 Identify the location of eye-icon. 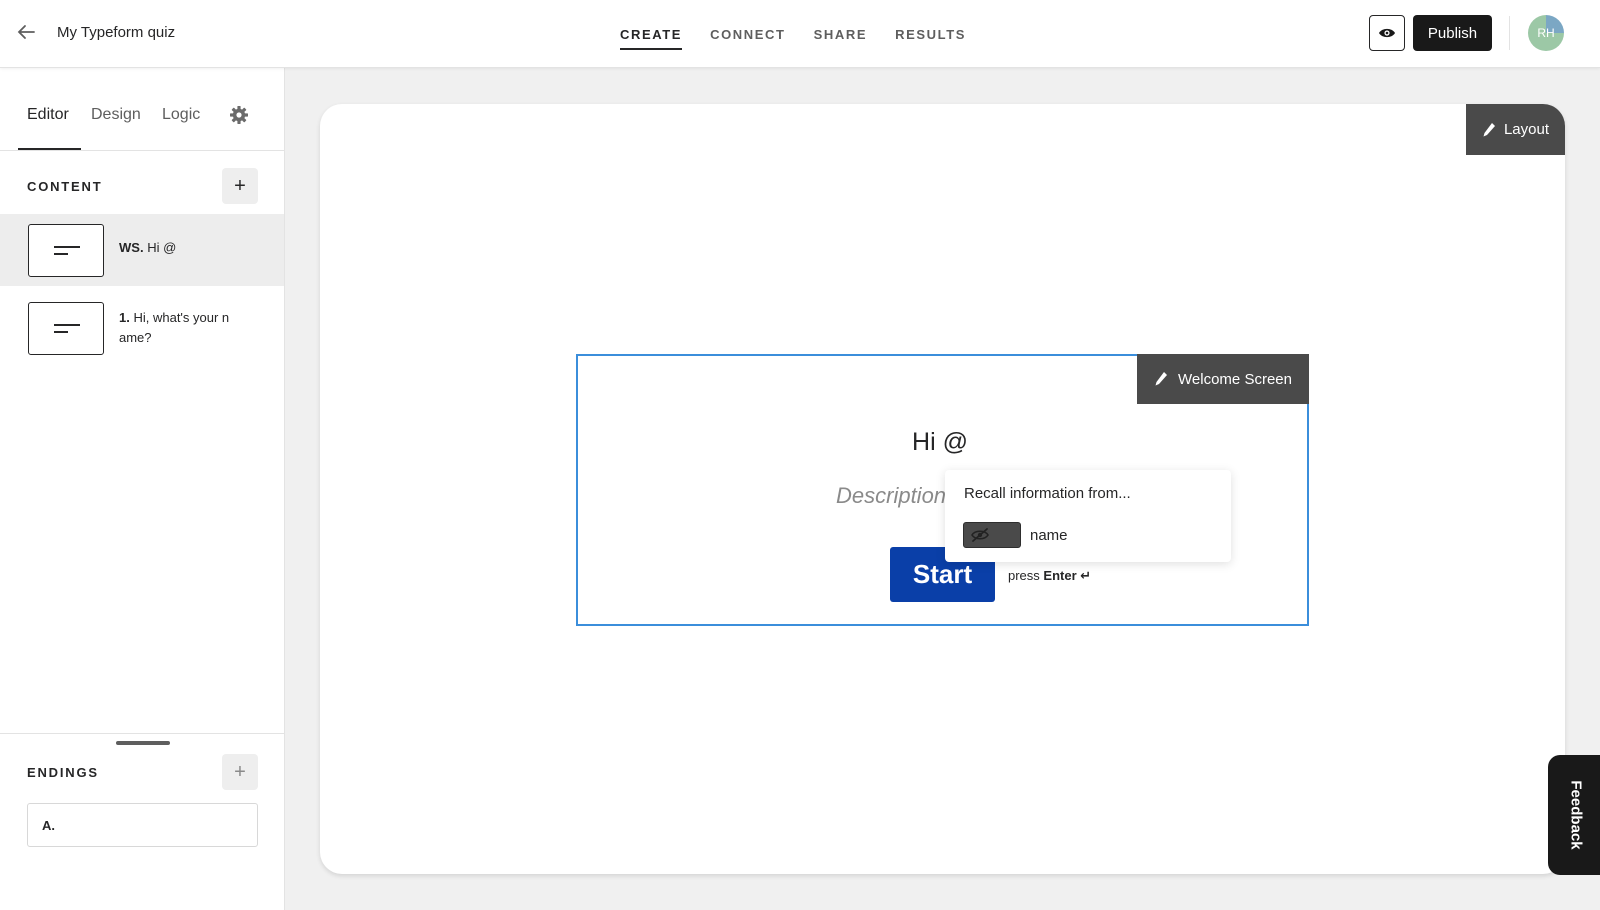
(1387, 33).